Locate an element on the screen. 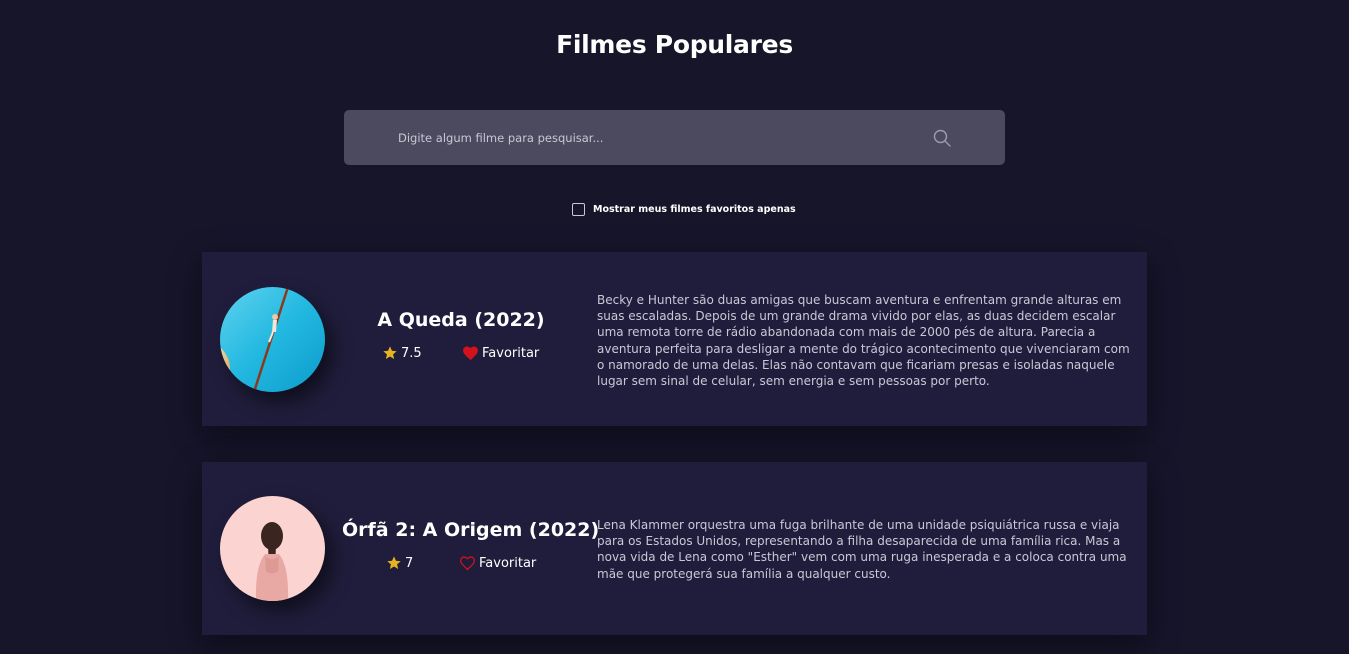  heart-outline-icon is located at coordinates (467, 563).